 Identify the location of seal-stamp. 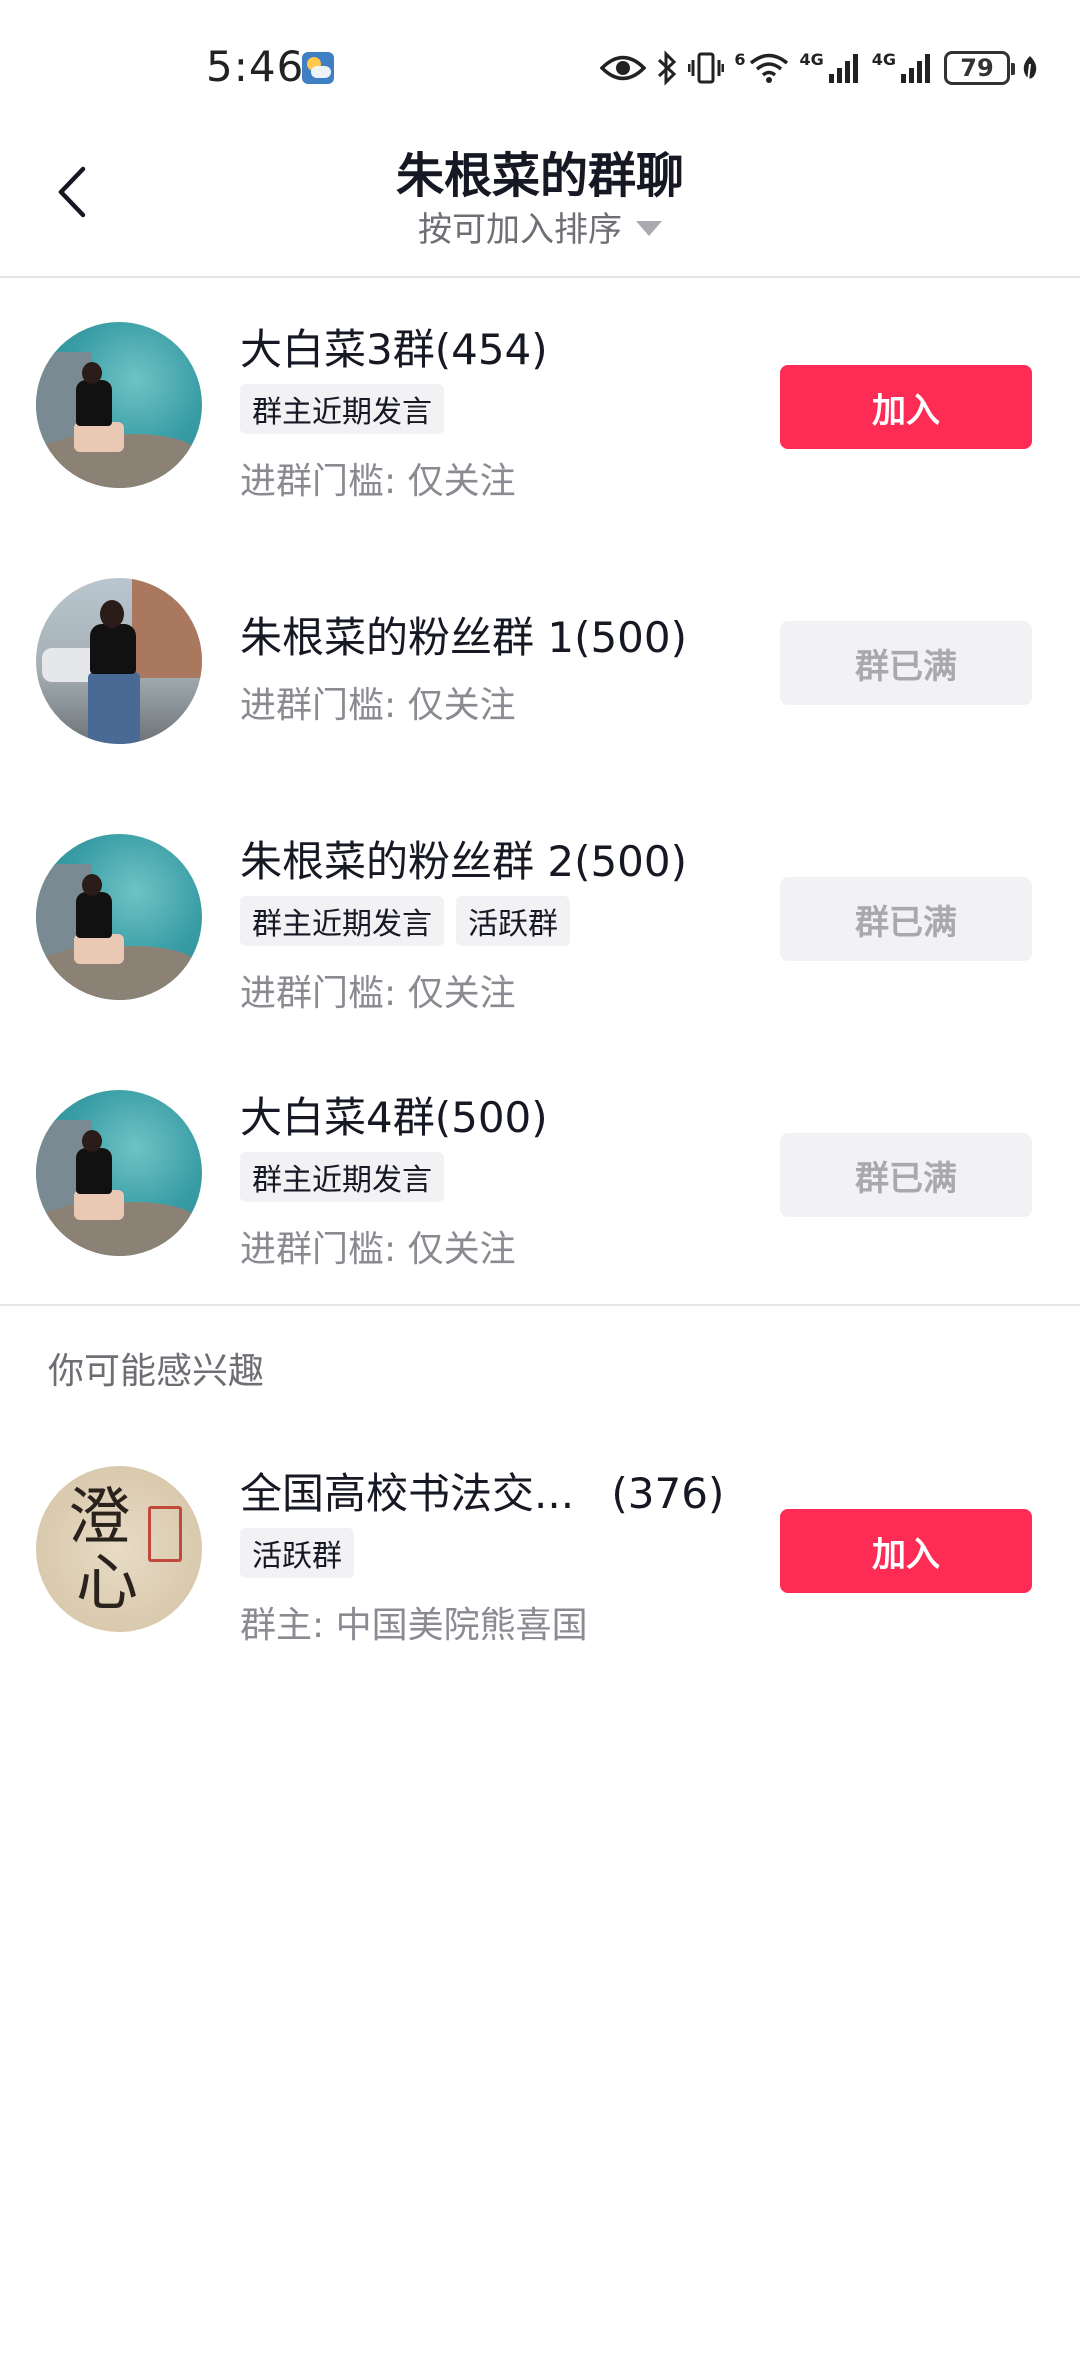
(165, 1534).